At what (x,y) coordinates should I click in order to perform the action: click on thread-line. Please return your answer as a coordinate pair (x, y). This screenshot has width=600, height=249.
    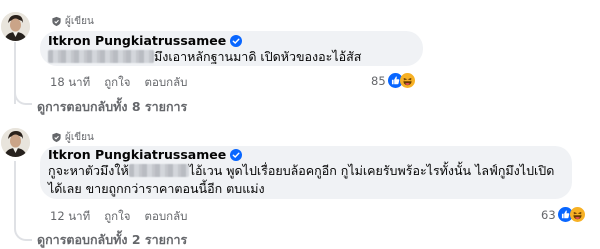
    Looking at the image, I should click on (15, 193).